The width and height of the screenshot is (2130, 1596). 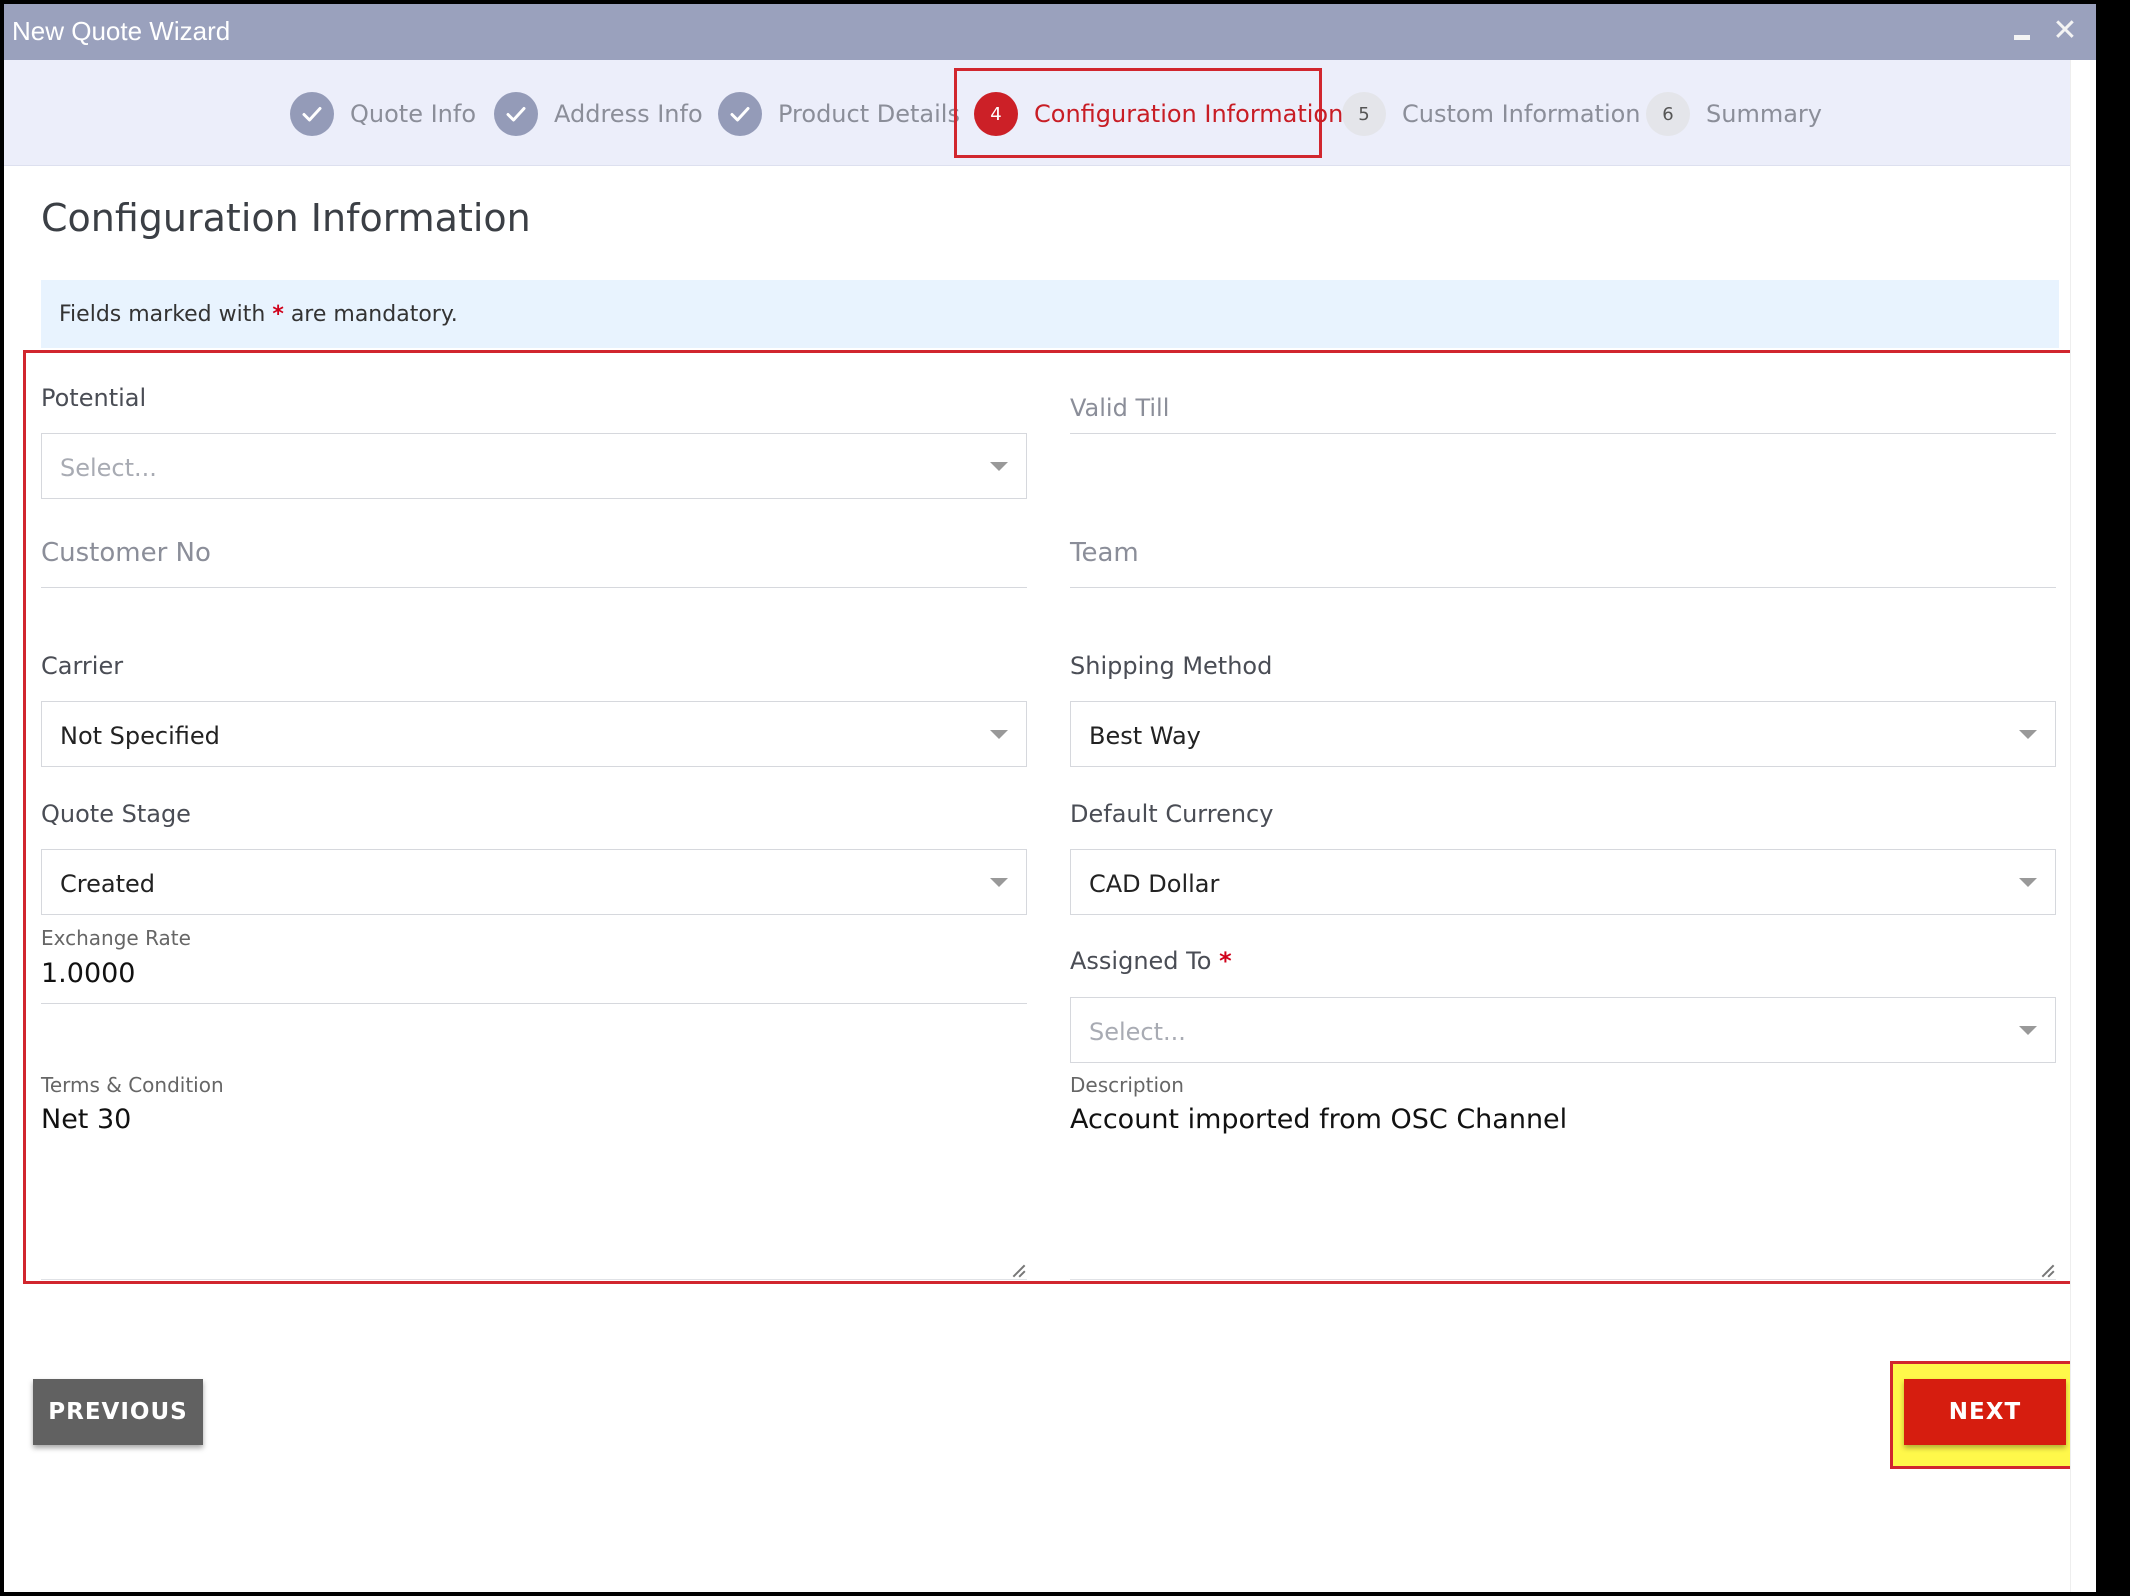 What do you see at coordinates (286, 218) in the screenshot?
I see `page-title: Configuration Information` at bounding box center [286, 218].